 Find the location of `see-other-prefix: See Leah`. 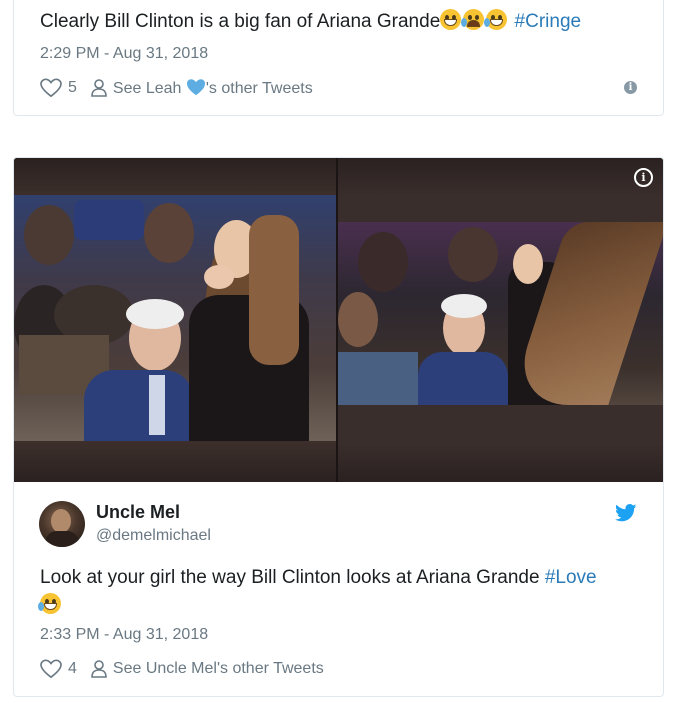

see-other-prefix: See Leah is located at coordinates (147, 88).